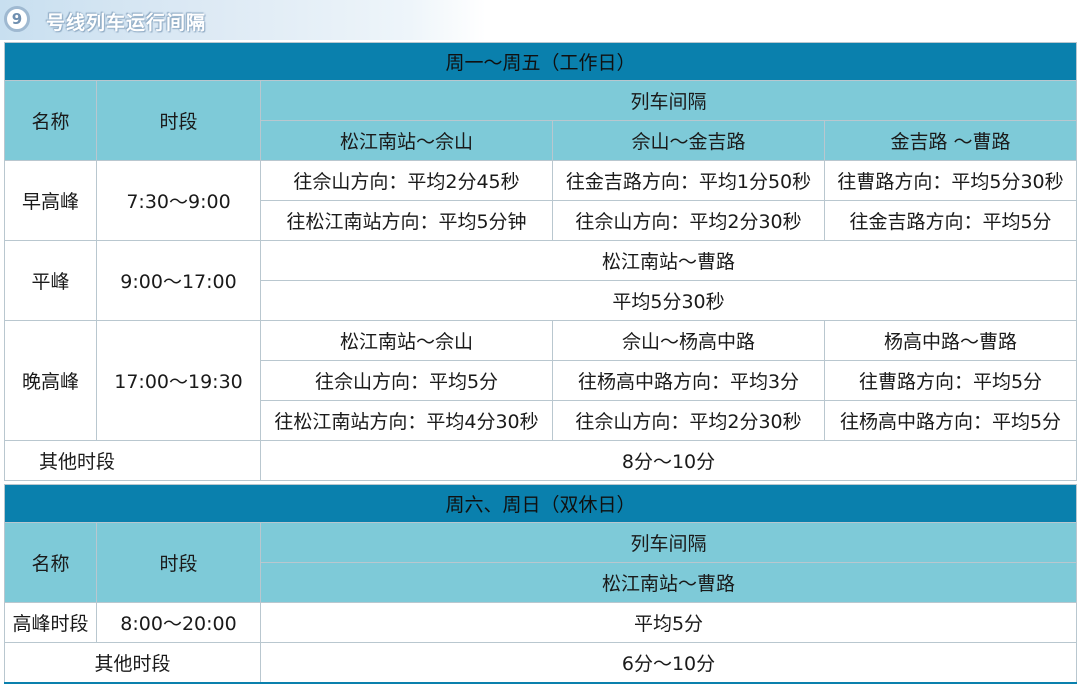 This screenshot has width=1080, height=686. Describe the element at coordinates (50, 380) in the screenshot. I see `evening-peak-name: 晚高峰` at that location.